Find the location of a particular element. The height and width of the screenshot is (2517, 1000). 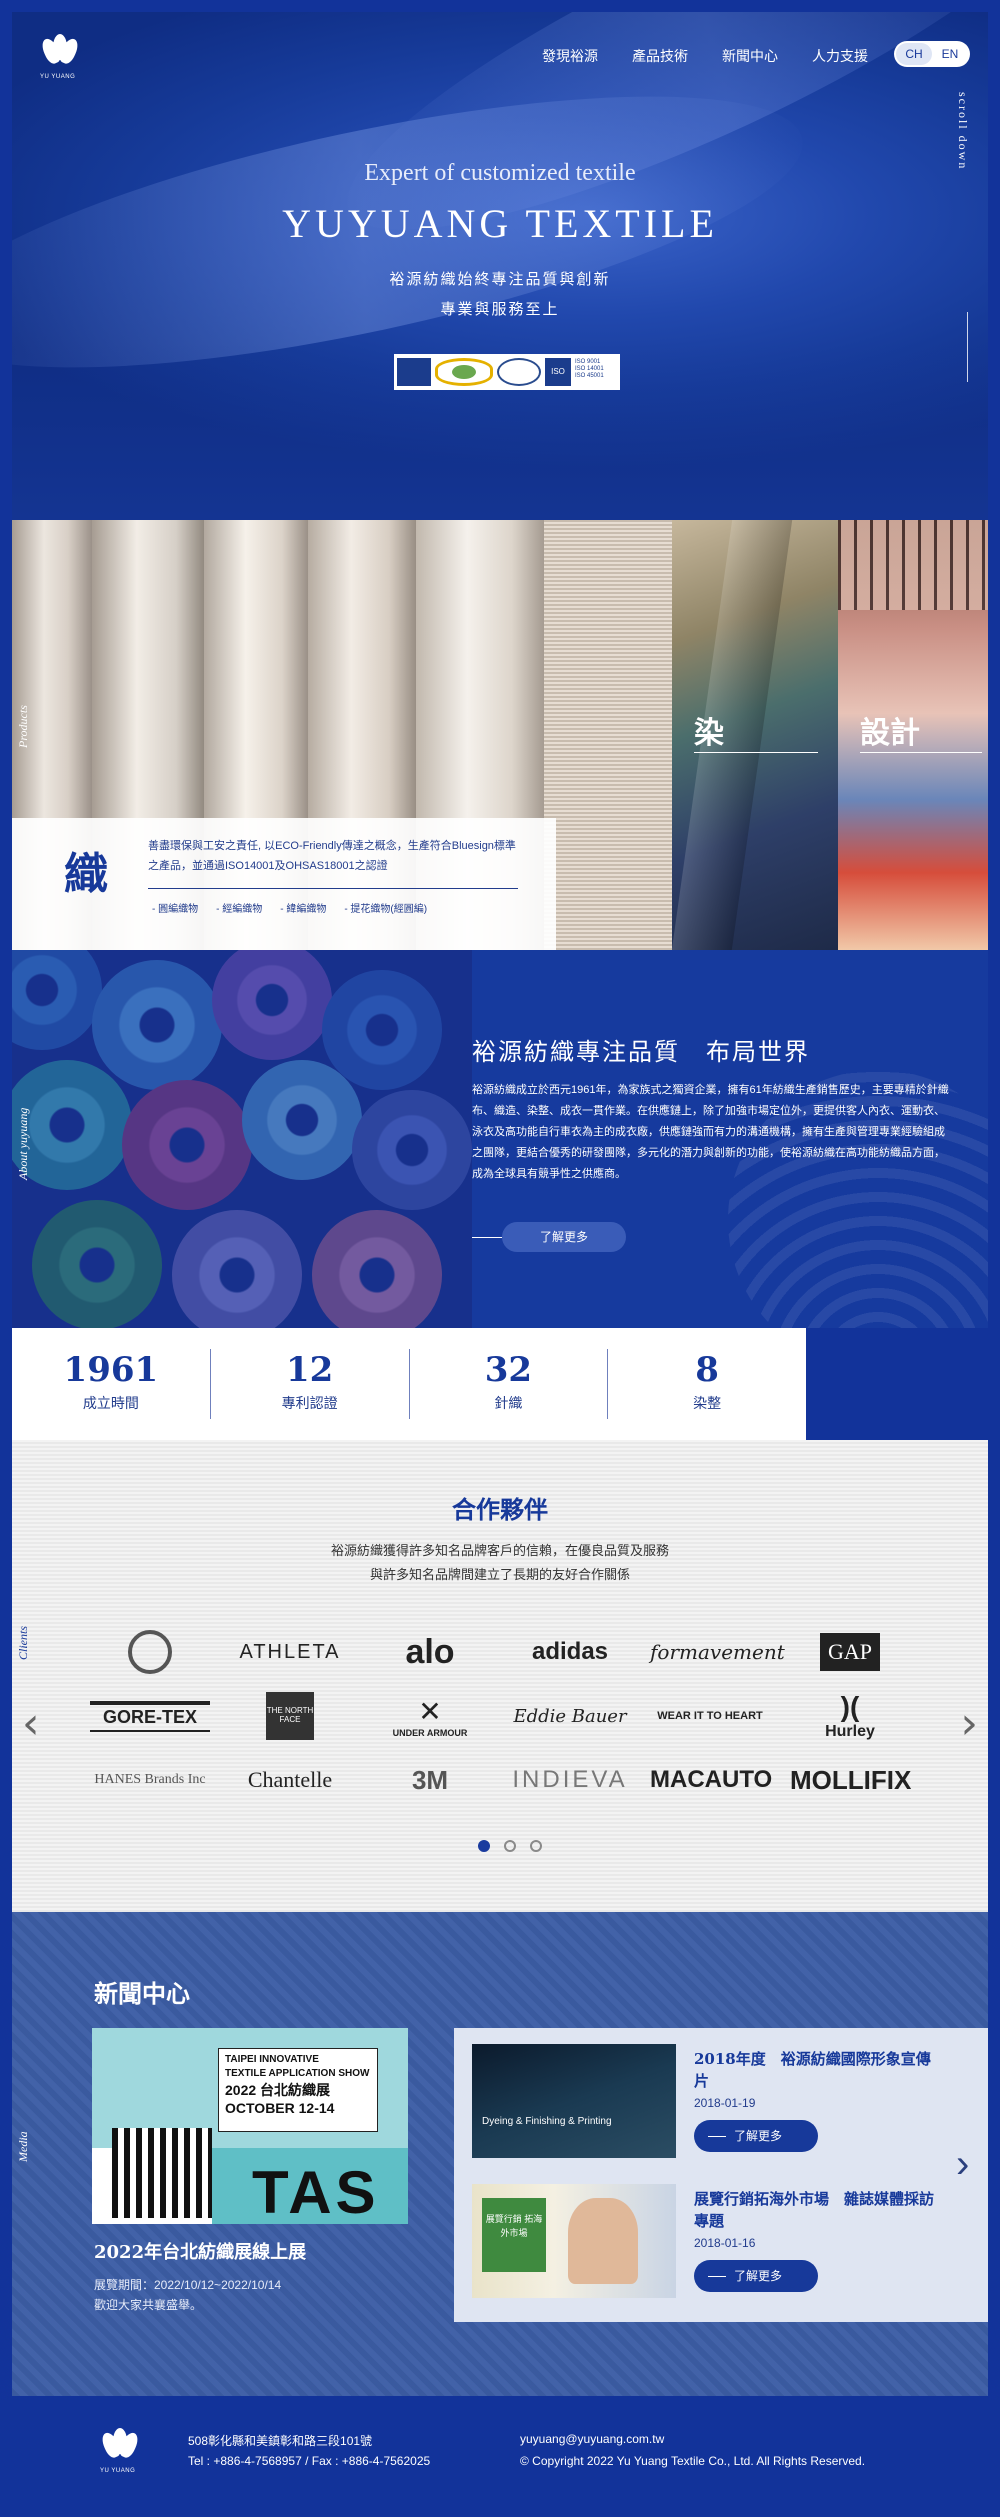

certification-logos: ISO ISO 9001 ISO 14001 ISO 45001 is located at coordinates (507, 372).